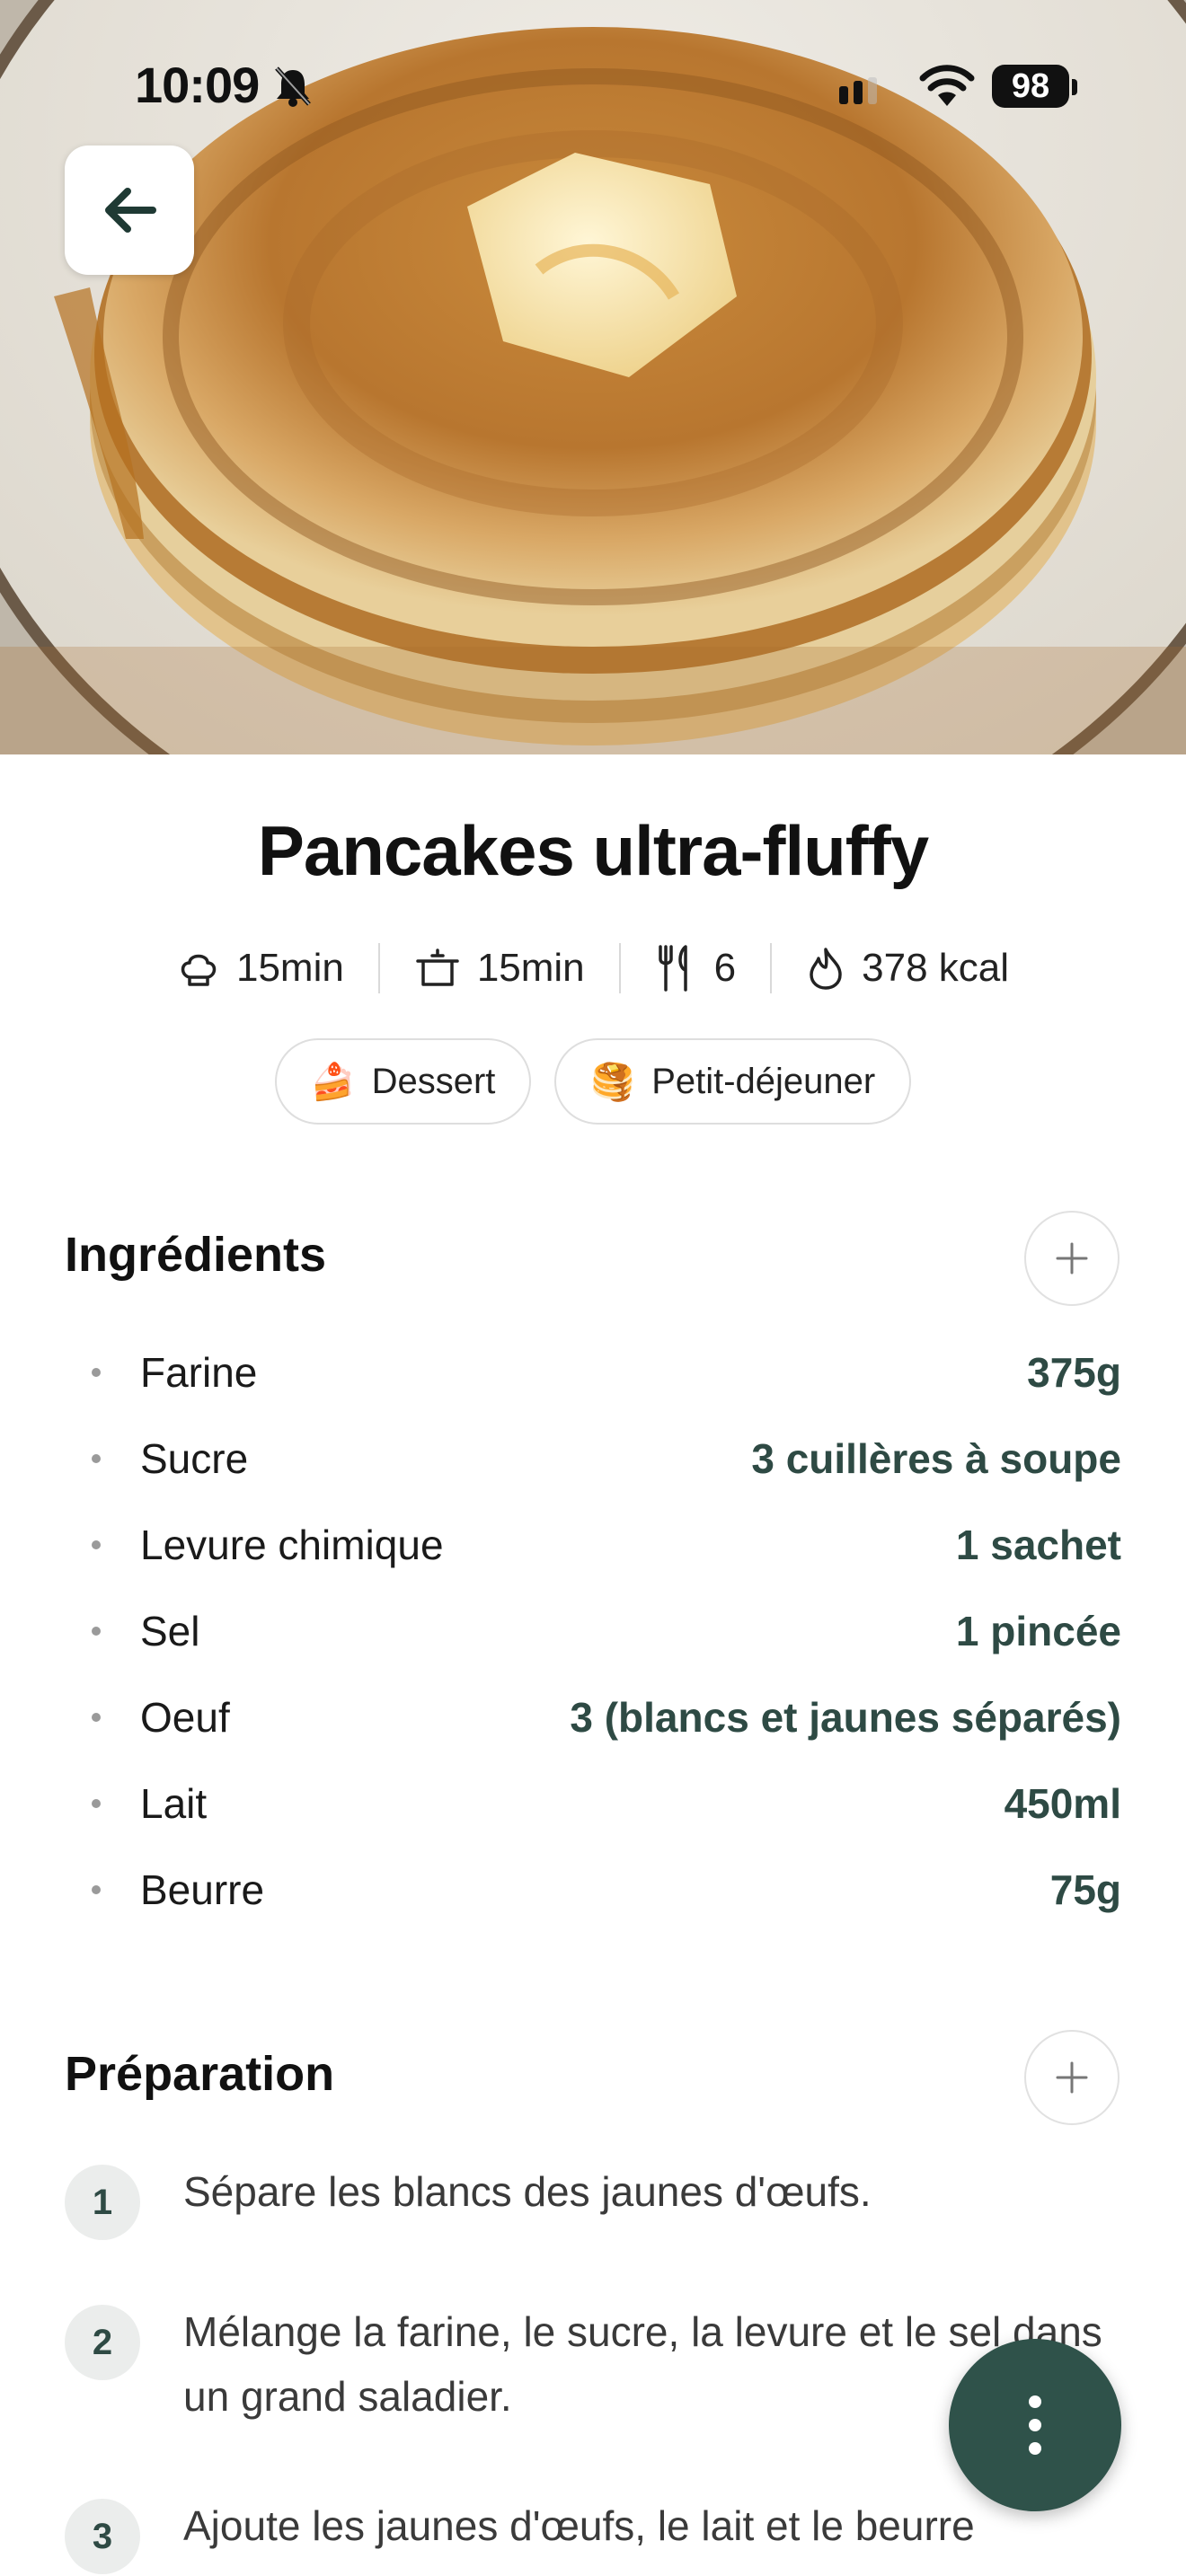 The width and height of the screenshot is (1186, 2576). Describe the element at coordinates (858, 90) in the screenshot. I see `cellular-signal-icon` at that location.